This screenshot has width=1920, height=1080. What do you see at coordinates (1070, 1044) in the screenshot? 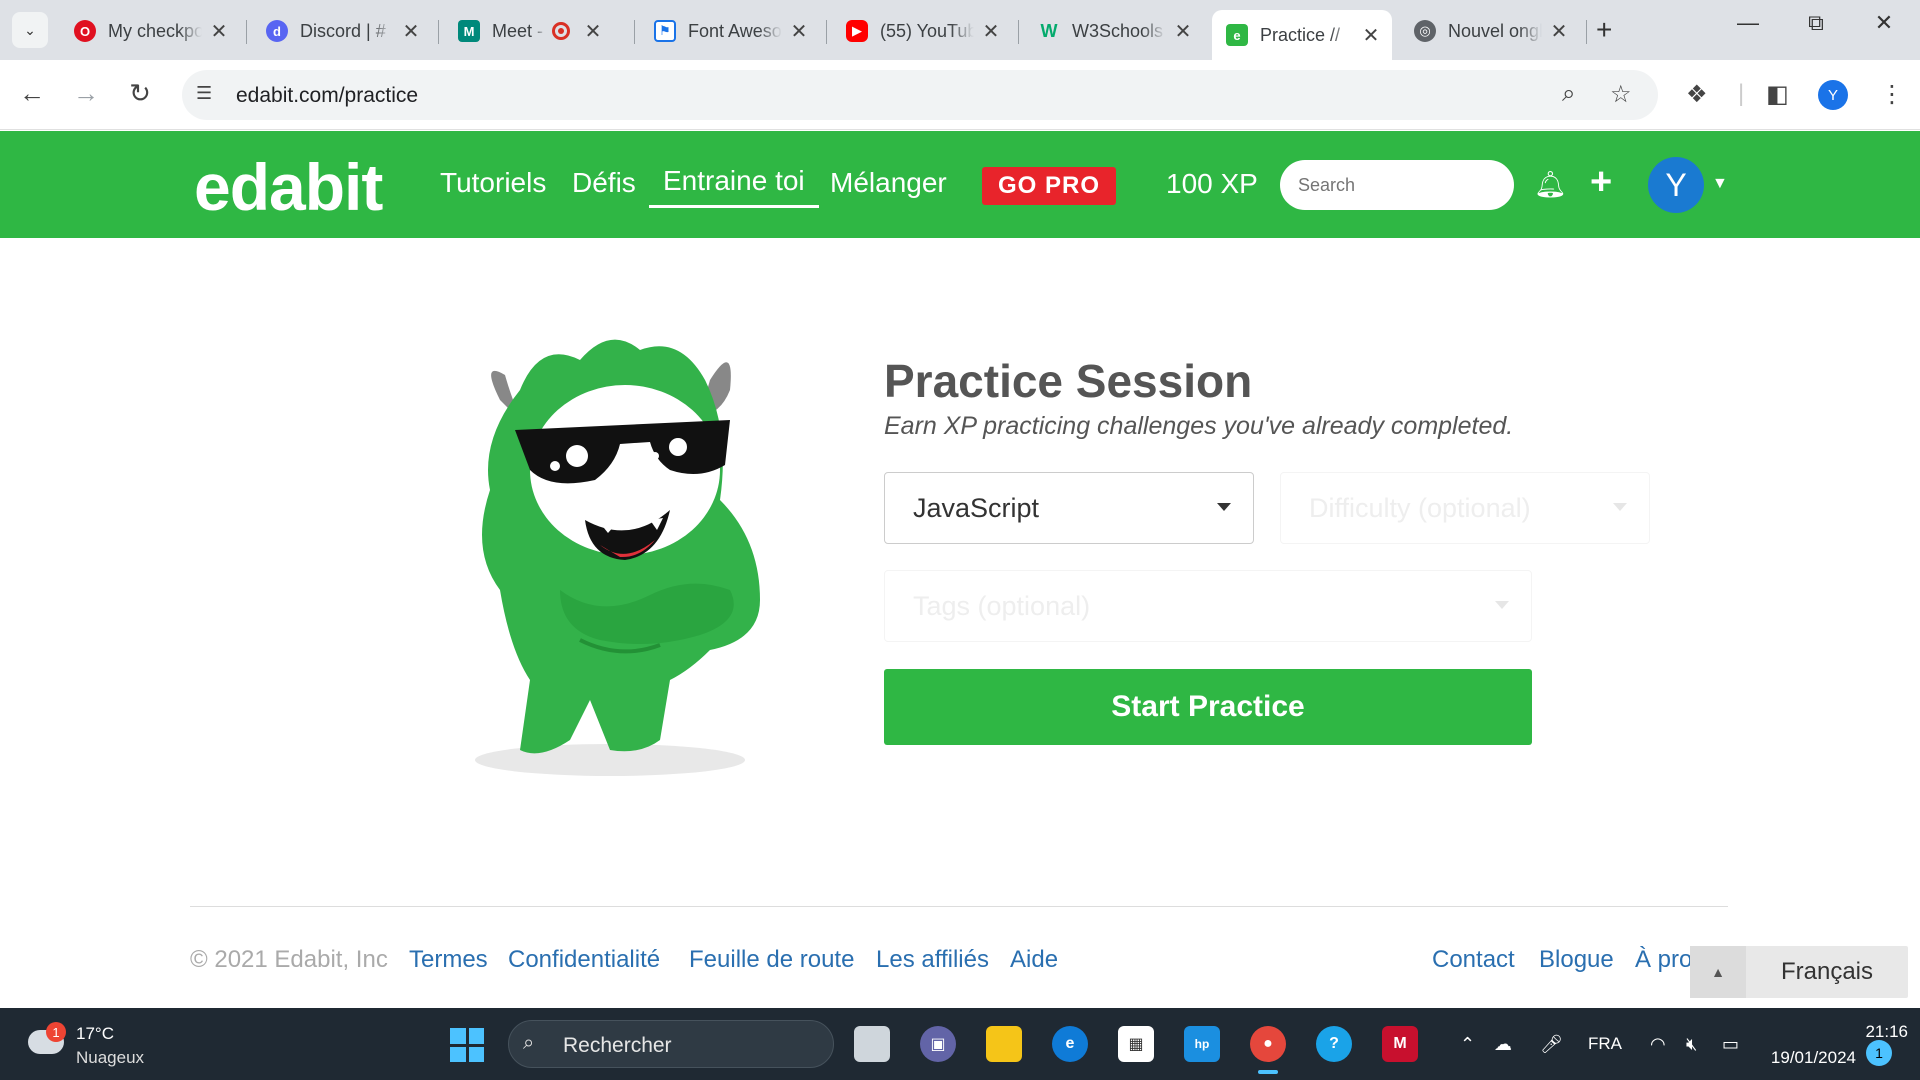
I see `edge-icon: e` at bounding box center [1070, 1044].